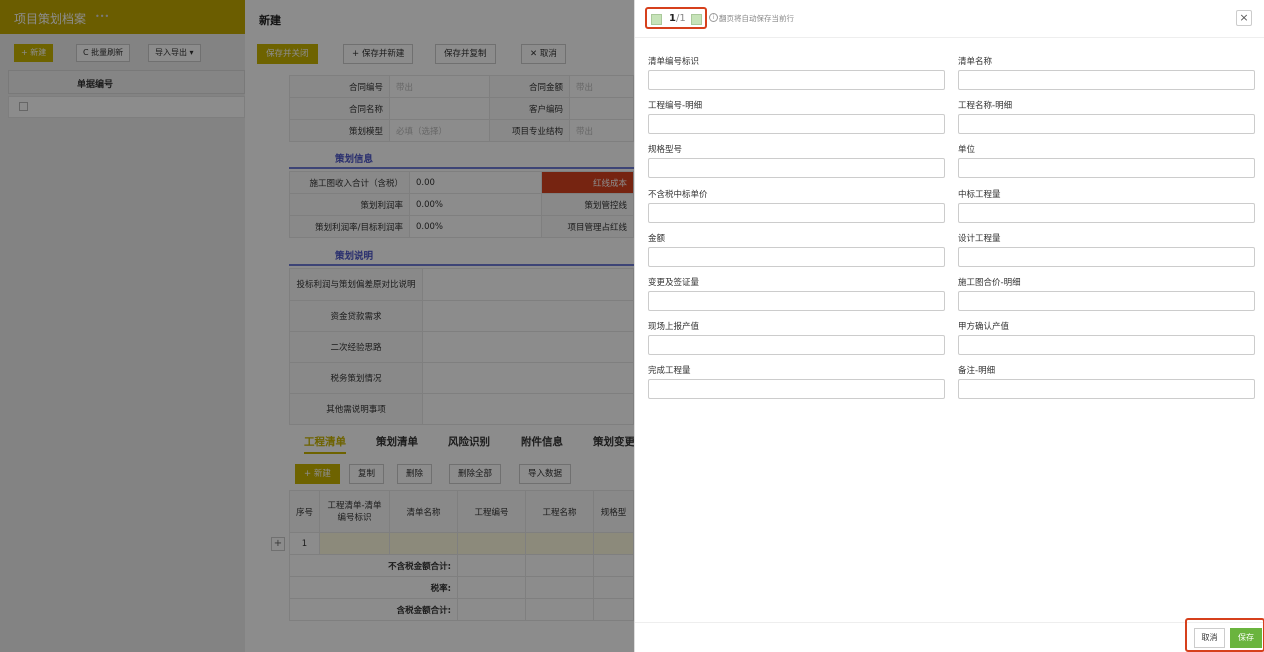 This screenshot has width=1264, height=652. Describe the element at coordinates (796, 389) in the screenshot. I see `completed-quantity-input` at that location.